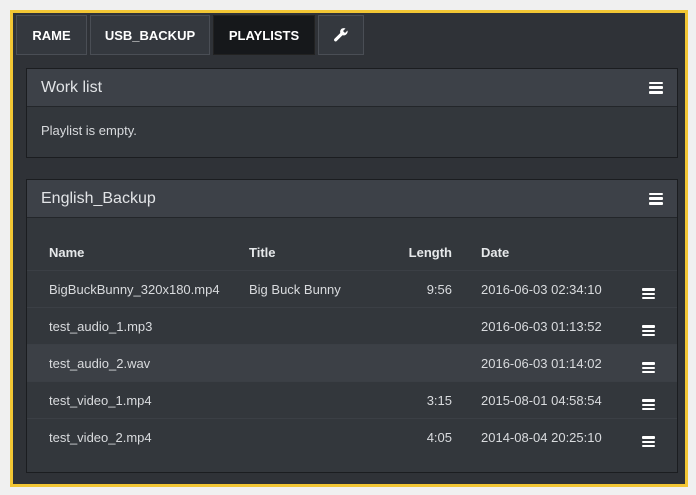 The image size is (696, 495). What do you see at coordinates (352, 88) in the screenshot?
I see `panel-header: Work list` at bounding box center [352, 88].